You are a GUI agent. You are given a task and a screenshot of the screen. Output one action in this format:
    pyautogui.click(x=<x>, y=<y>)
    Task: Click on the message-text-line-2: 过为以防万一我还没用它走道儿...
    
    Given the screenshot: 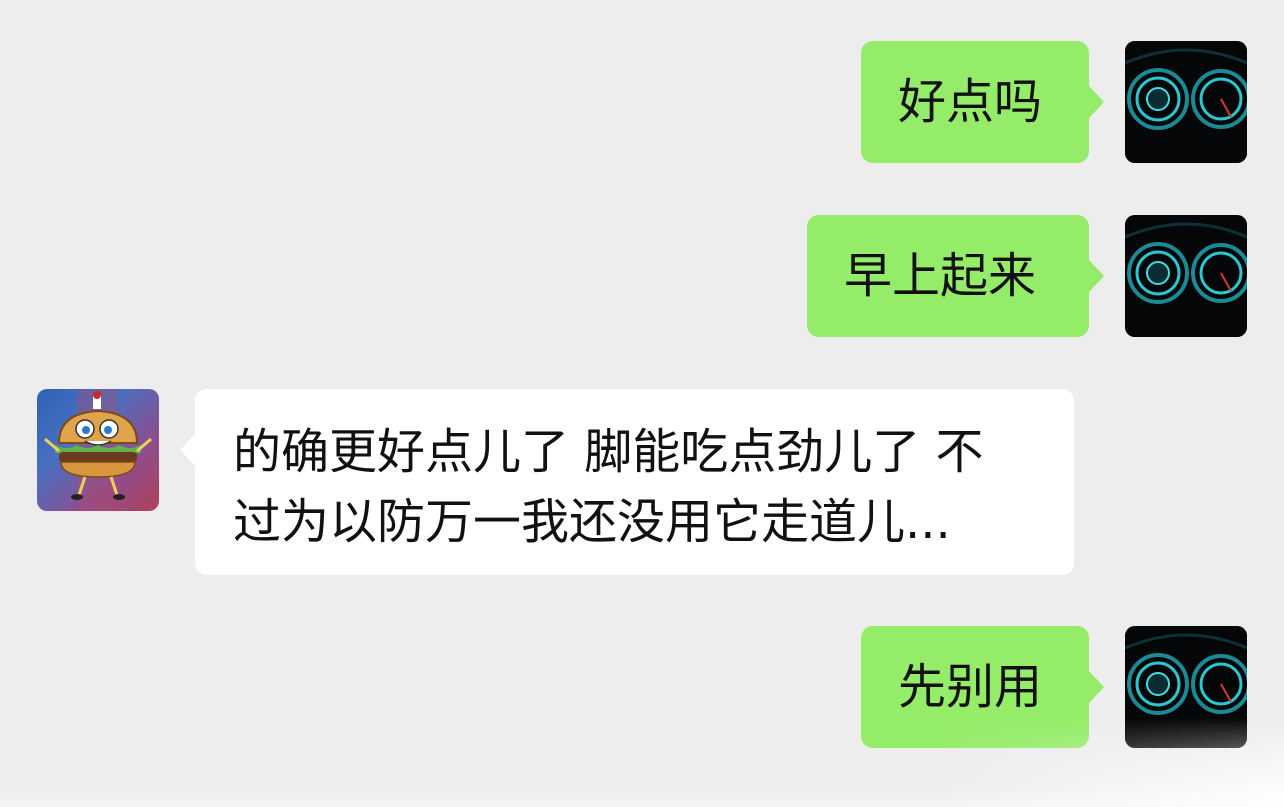 What is the action you would take?
    pyautogui.click(x=592, y=522)
    